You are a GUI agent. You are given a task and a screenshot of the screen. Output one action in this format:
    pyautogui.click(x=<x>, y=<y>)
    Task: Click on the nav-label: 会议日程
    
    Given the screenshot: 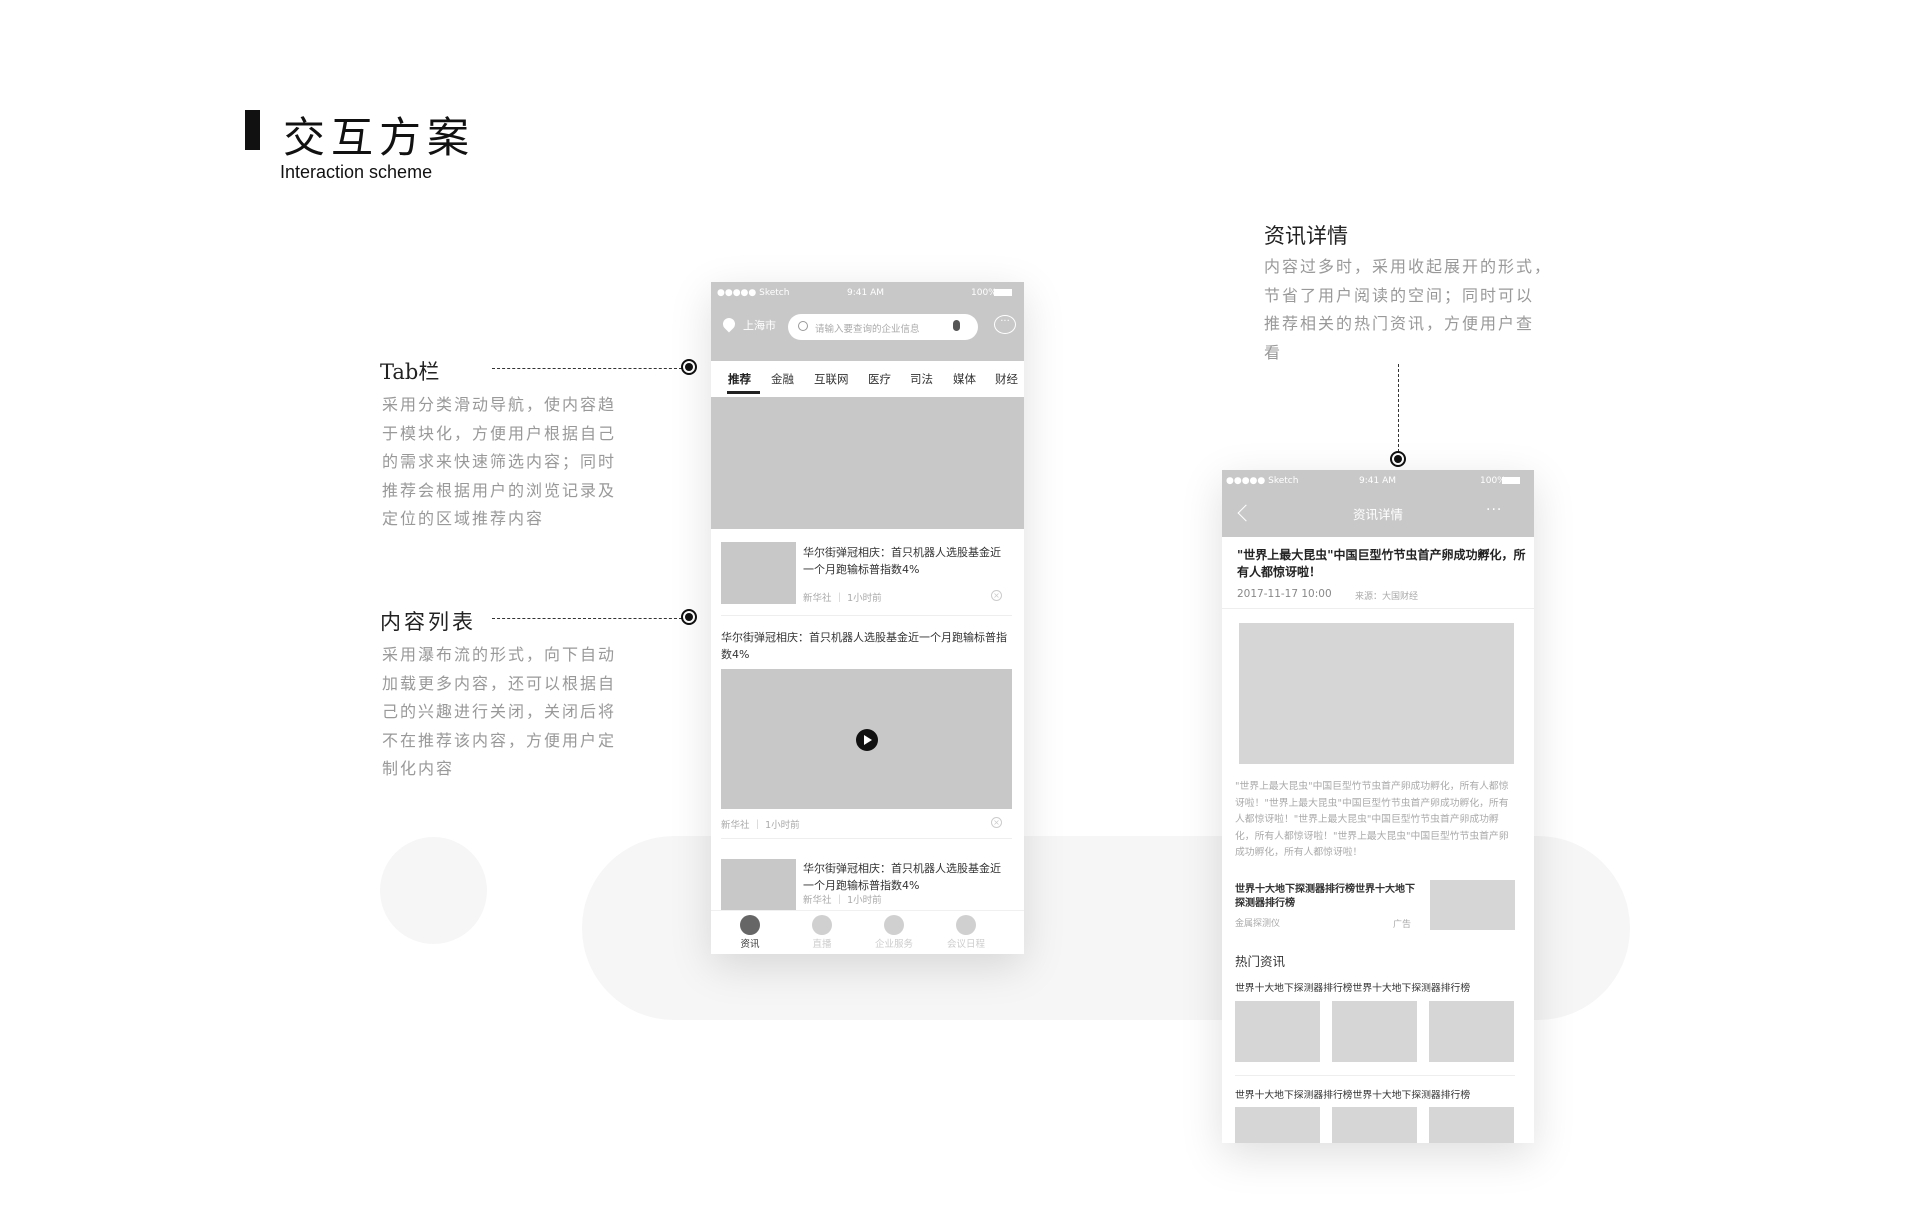 What is the action you would take?
    pyautogui.click(x=965, y=944)
    